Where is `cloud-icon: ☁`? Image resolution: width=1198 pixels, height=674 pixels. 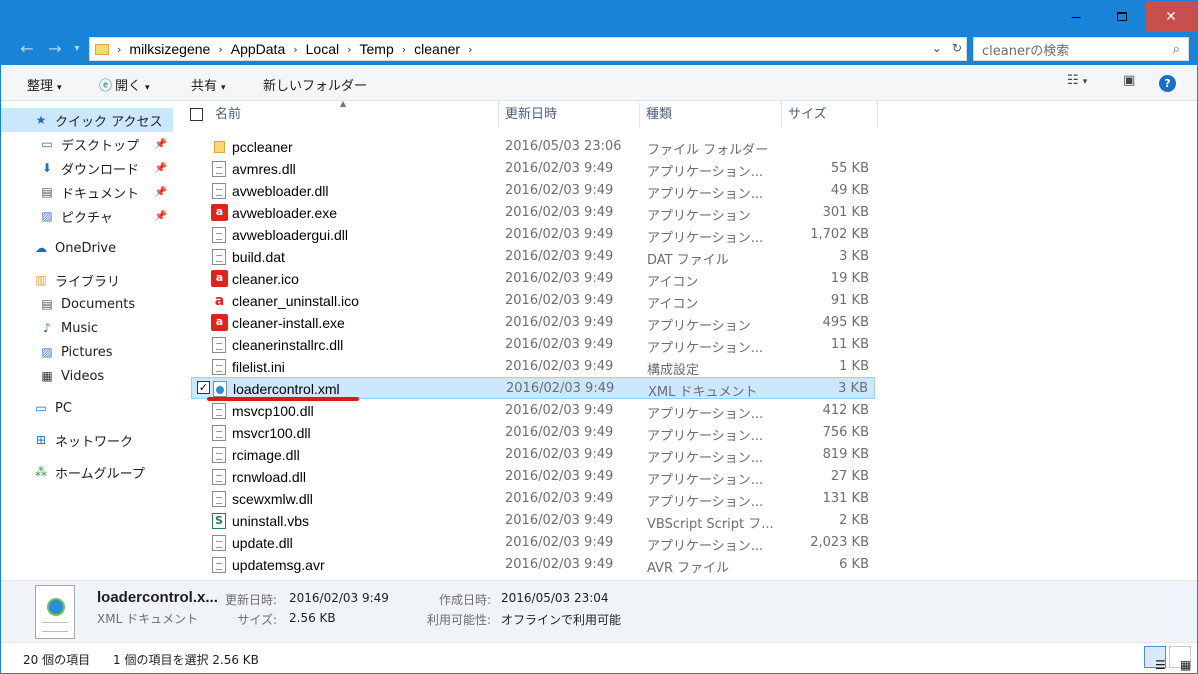 cloud-icon: ☁ is located at coordinates (41, 248).